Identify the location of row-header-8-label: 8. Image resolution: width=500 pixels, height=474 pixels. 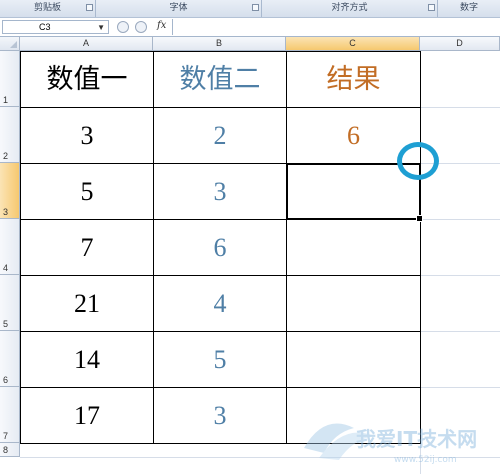
(6, 450).